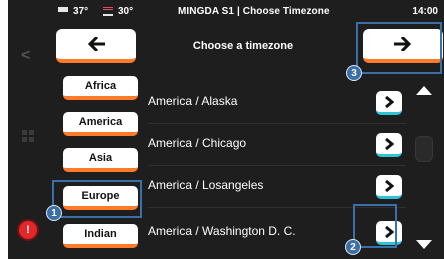 The width and height of the screenshot is (444, 259). What do you see at coordinates (81, 11) in the screenshot?
I see `nozzle-temp-value: 37°` at bounding box center [81, 11].